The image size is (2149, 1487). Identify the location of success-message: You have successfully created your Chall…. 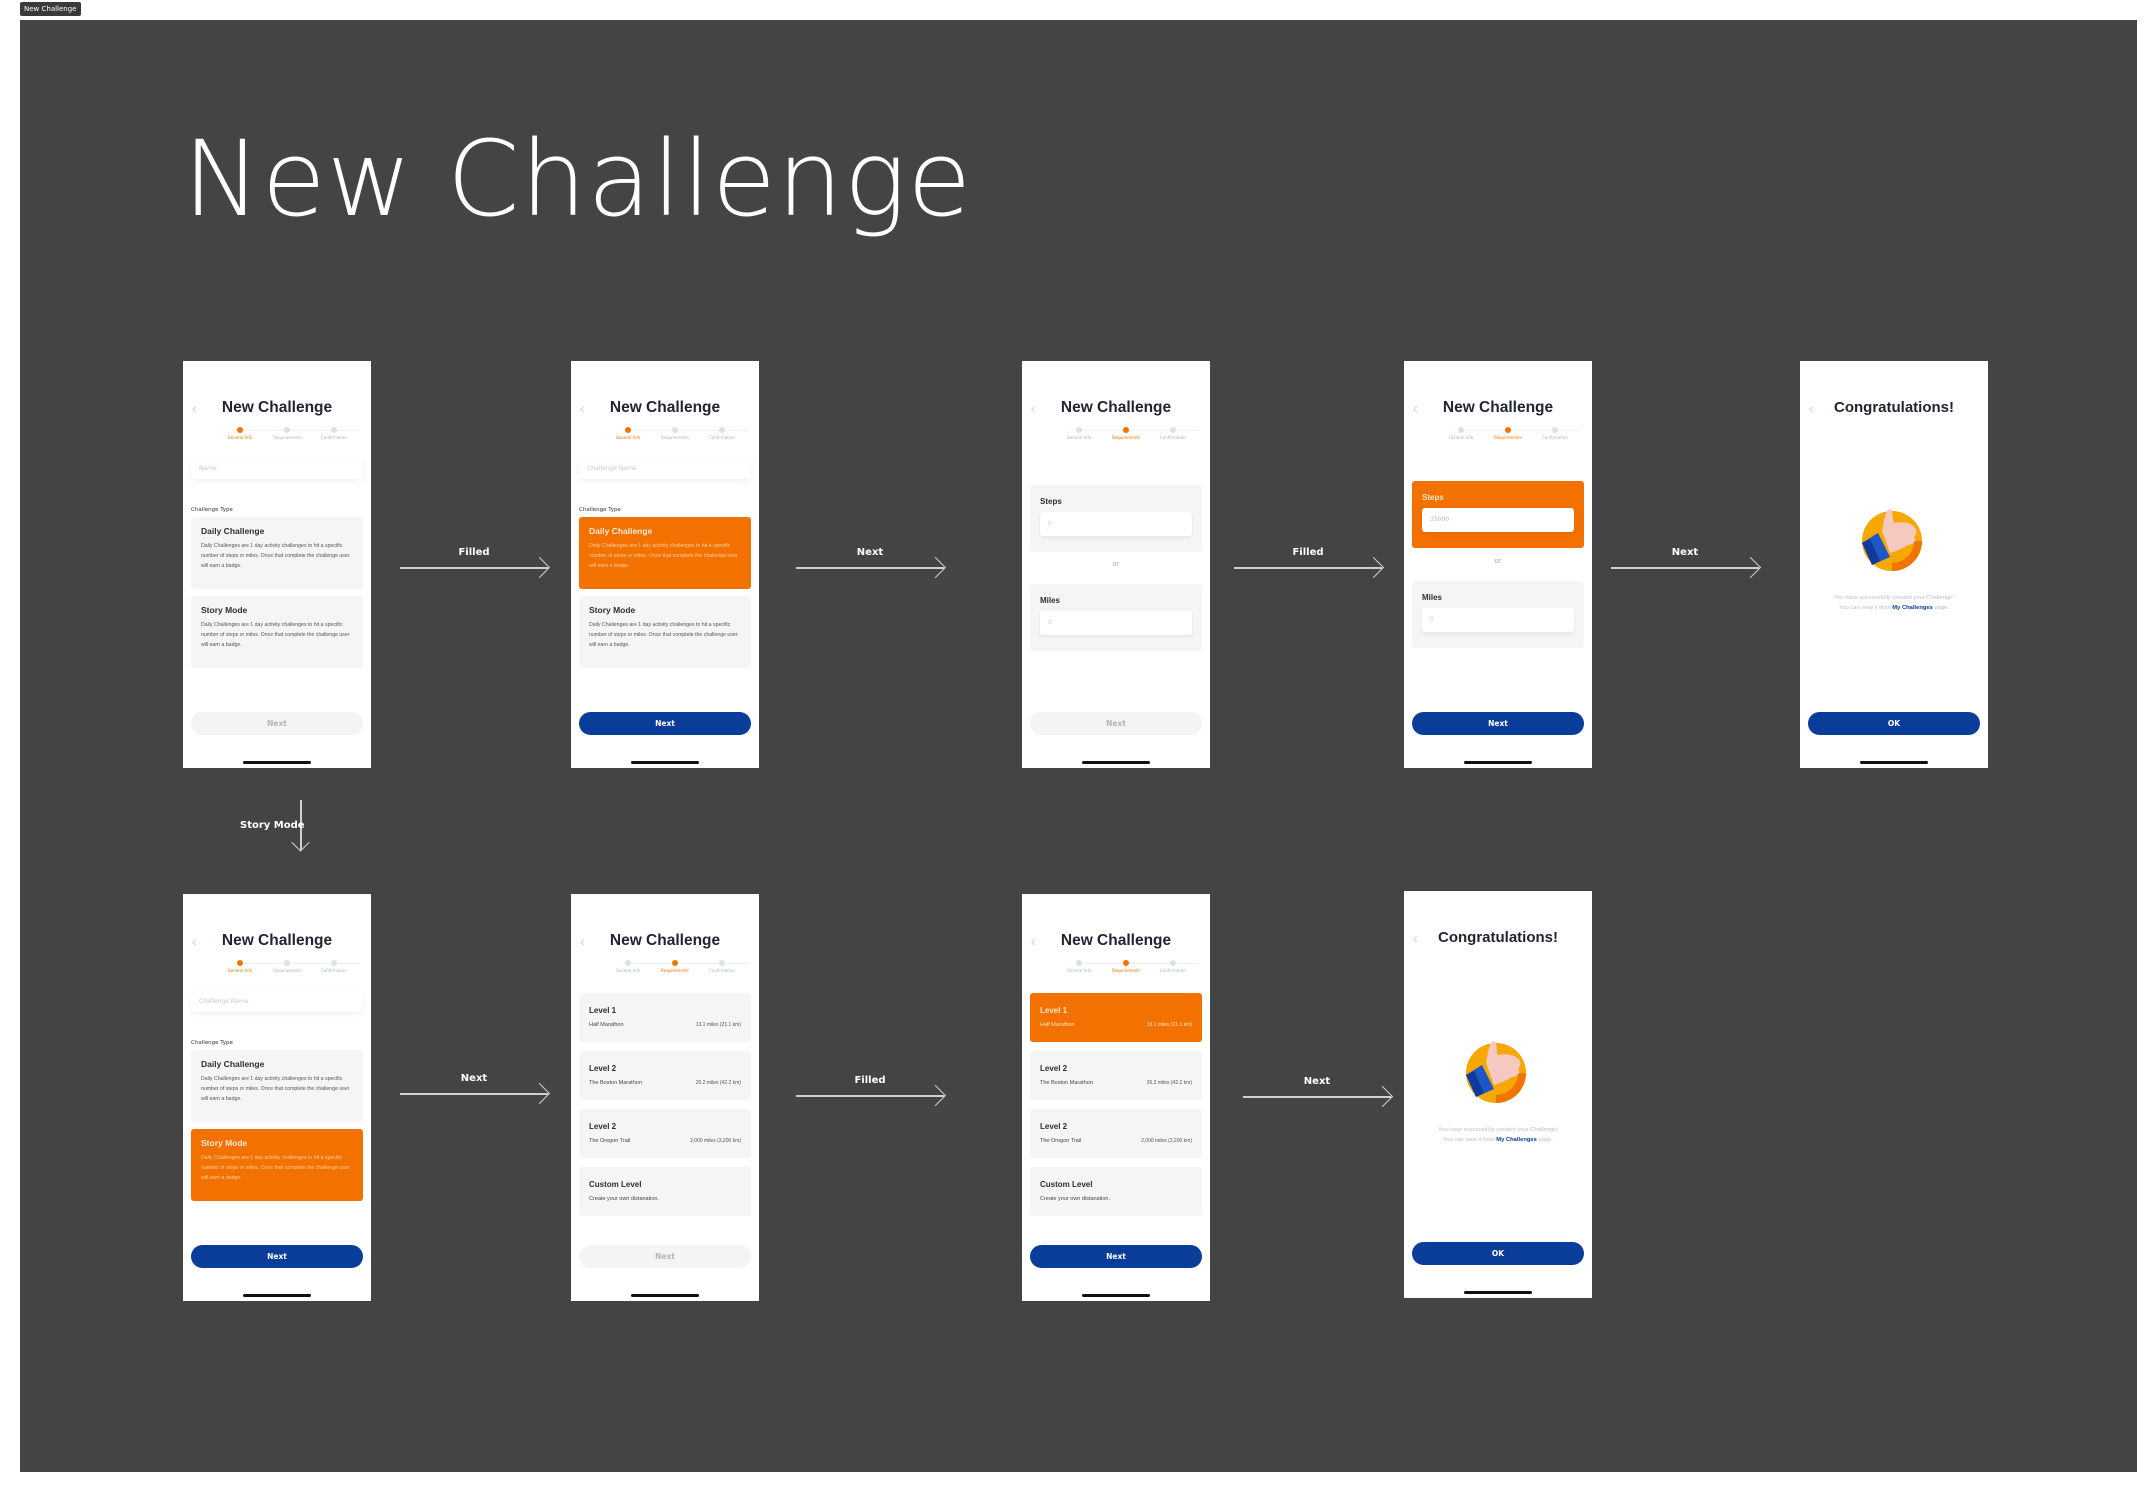
(1498, 1135).